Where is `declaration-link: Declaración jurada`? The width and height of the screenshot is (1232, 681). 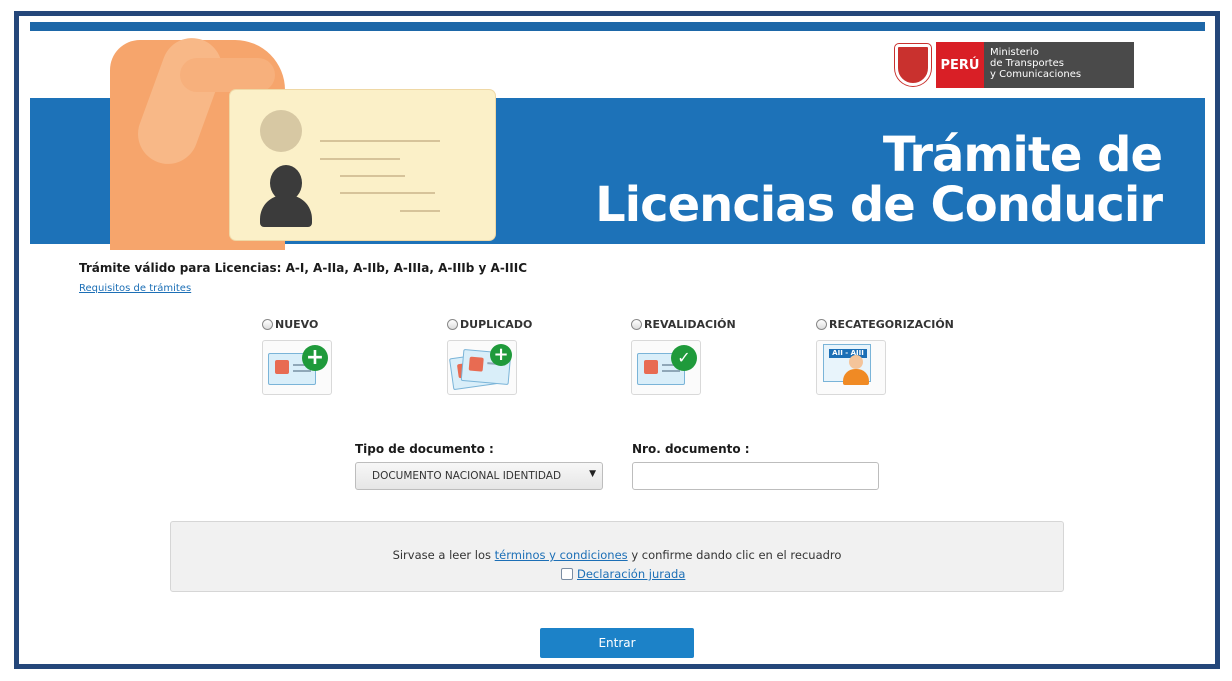 declaration-link: Declaración jurada is located at coordinates (631, 574).